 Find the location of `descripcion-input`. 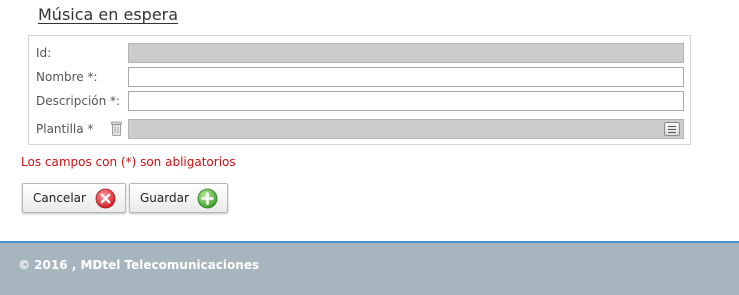

descripcion-input is located at coordinates (406, 101).